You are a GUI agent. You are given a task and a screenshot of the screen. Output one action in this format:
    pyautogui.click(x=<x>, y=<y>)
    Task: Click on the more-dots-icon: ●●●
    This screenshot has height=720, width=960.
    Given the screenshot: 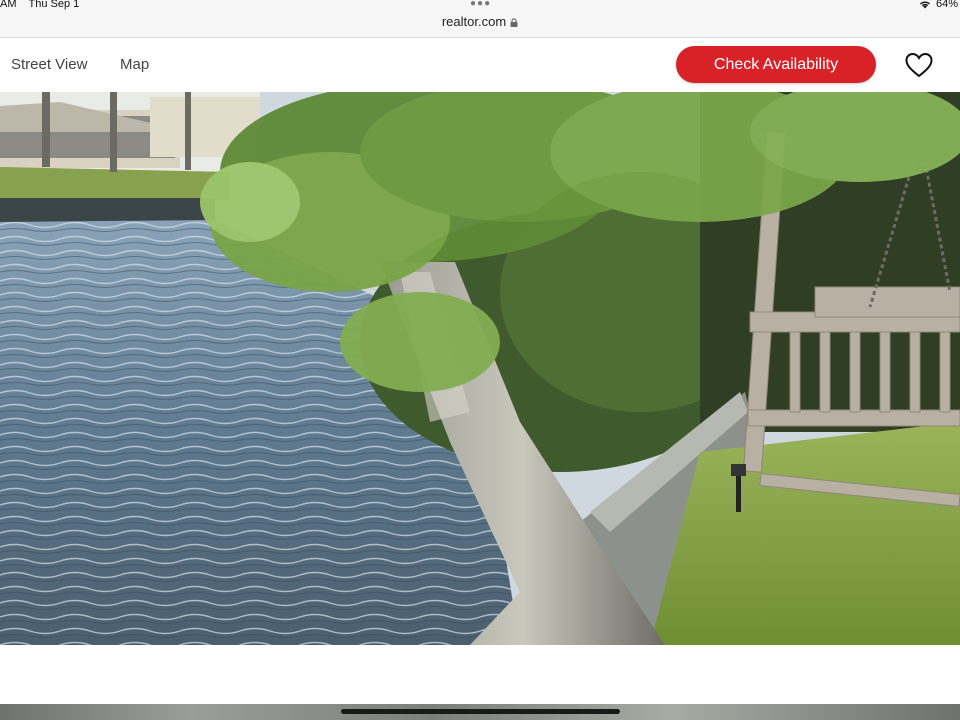 What is the action you would take?
    pyautogui.click(x=480, y=4)
    